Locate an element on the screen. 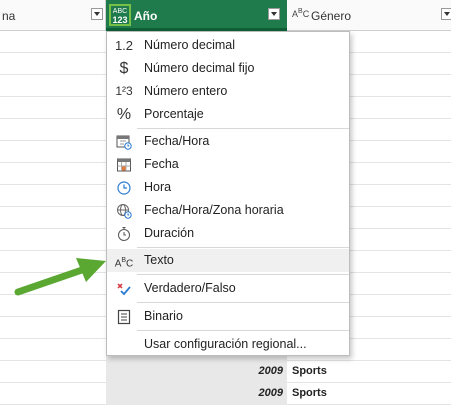  column-header-genre-label: Género is located at coordinates (331, 16).